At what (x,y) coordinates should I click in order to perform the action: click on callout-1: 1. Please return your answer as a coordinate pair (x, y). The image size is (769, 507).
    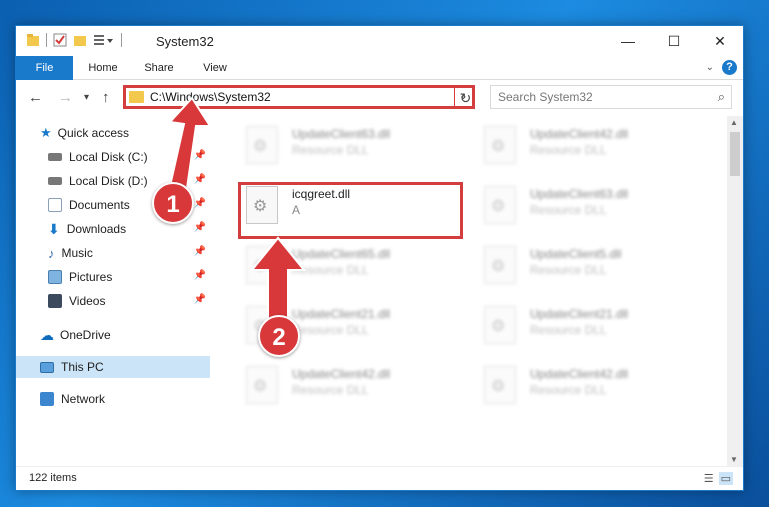
    Looking at the image, I should click on (173, 203).